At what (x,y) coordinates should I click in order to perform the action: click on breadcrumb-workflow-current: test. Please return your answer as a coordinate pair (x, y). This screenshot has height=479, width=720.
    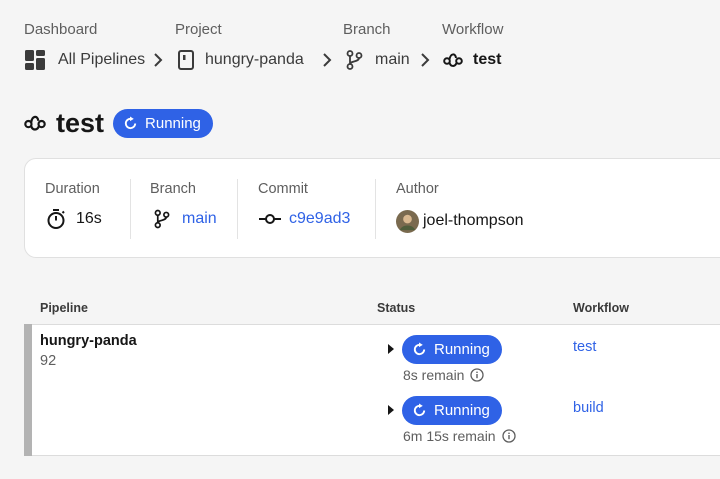
    Looking at the image, I should click on (472, 60).